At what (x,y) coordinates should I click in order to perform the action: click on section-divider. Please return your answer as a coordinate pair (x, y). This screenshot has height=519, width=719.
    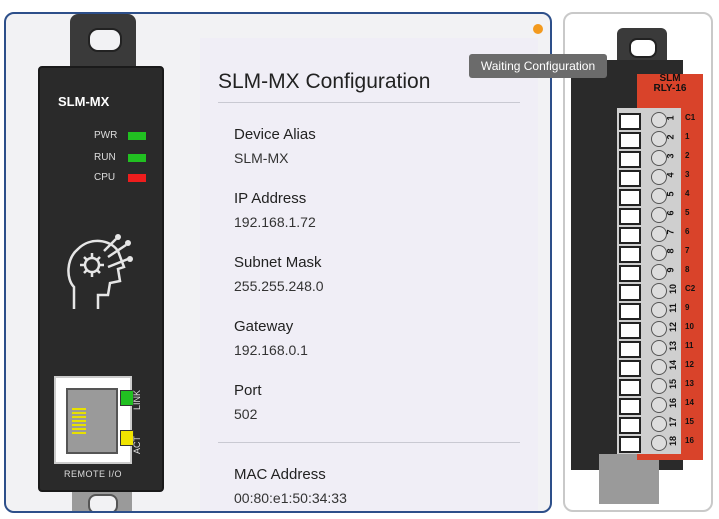
    Looking at the image, I should click on (369, 442).